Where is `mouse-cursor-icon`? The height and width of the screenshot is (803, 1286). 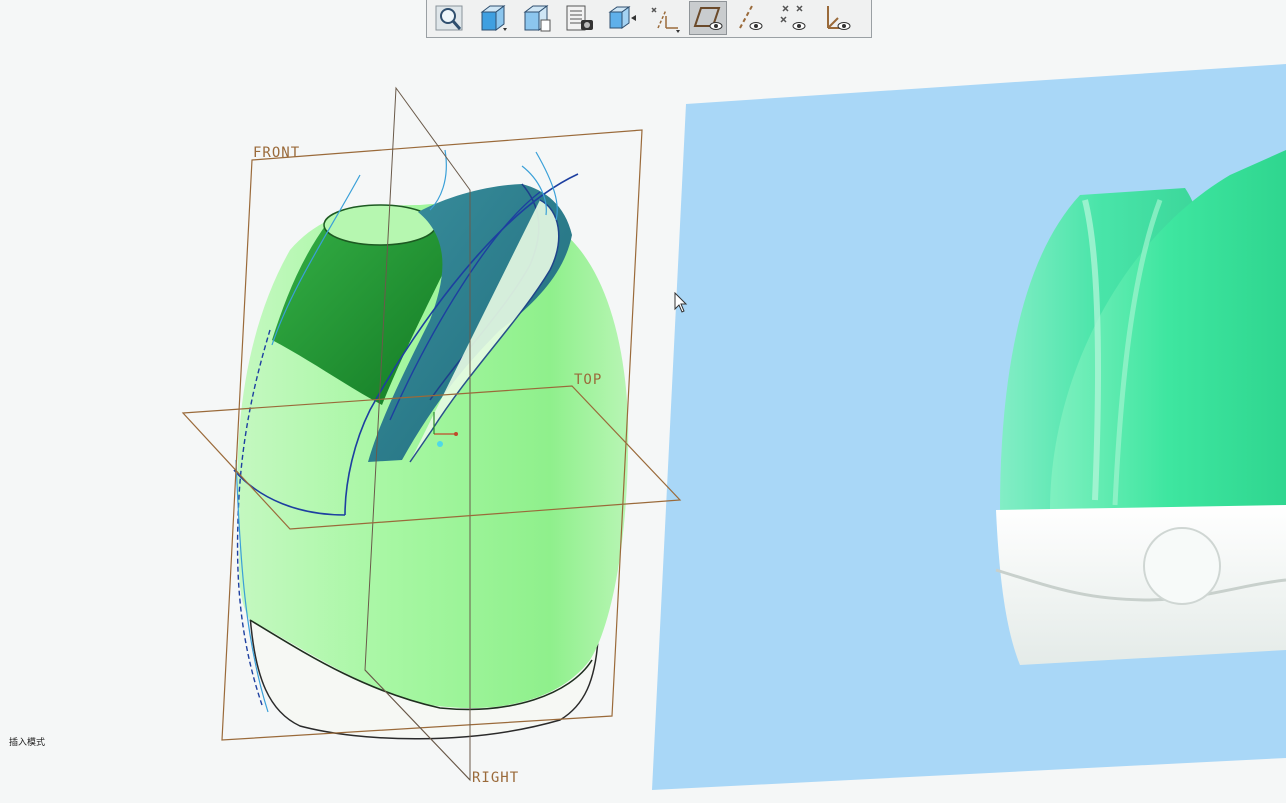
mouse-cursor-icon is located at coordinates (681, 302).